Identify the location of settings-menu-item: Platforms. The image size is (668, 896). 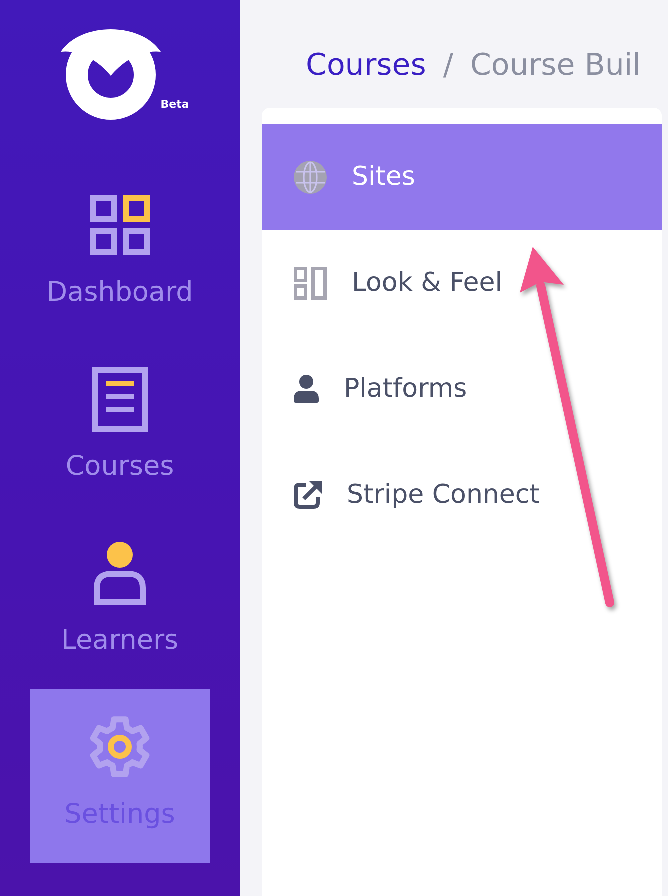
(462, 389).